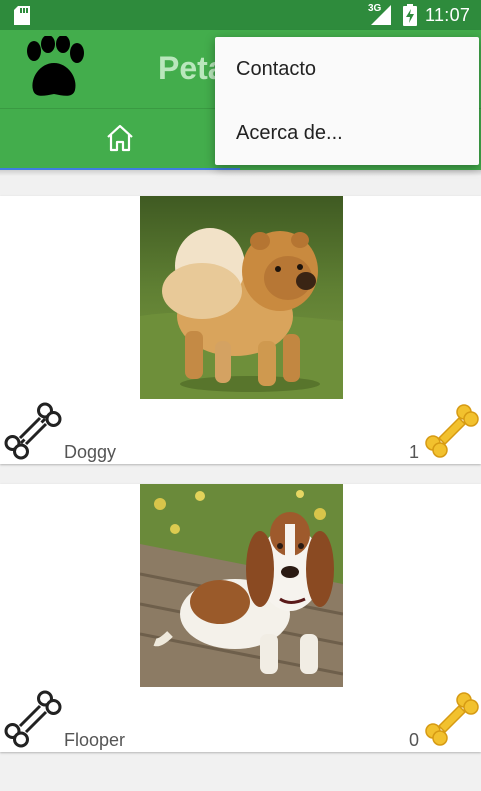  What do you see at coordinates (95, 740) in the screenshot?
I see `pet-name: Flooper` at bounding box center [95, 740].